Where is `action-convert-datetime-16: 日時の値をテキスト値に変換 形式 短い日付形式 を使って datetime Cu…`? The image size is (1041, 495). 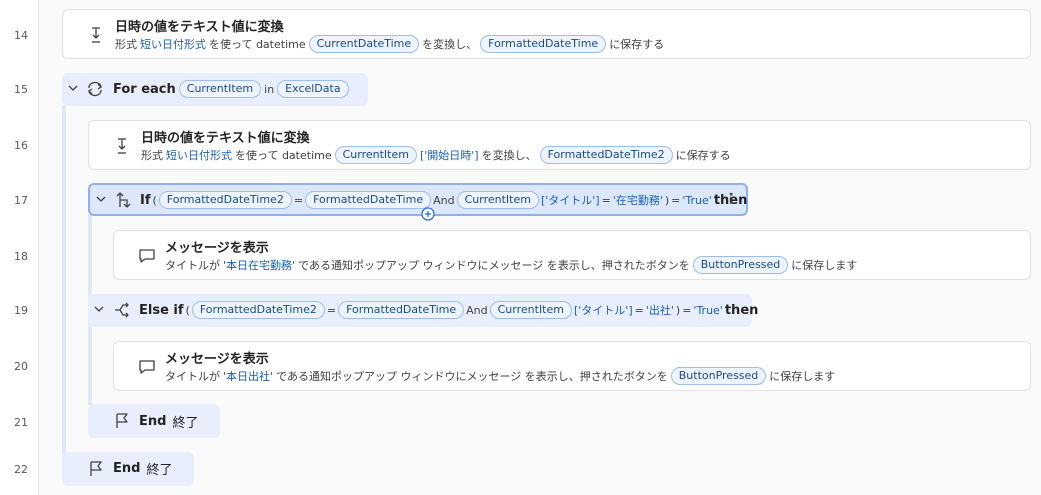 action-convert-datetime-16: 日時の値をテキスト値に変換 形式 短い日付形式 を使って datetime Cu… is located at coordinates (559, 145).